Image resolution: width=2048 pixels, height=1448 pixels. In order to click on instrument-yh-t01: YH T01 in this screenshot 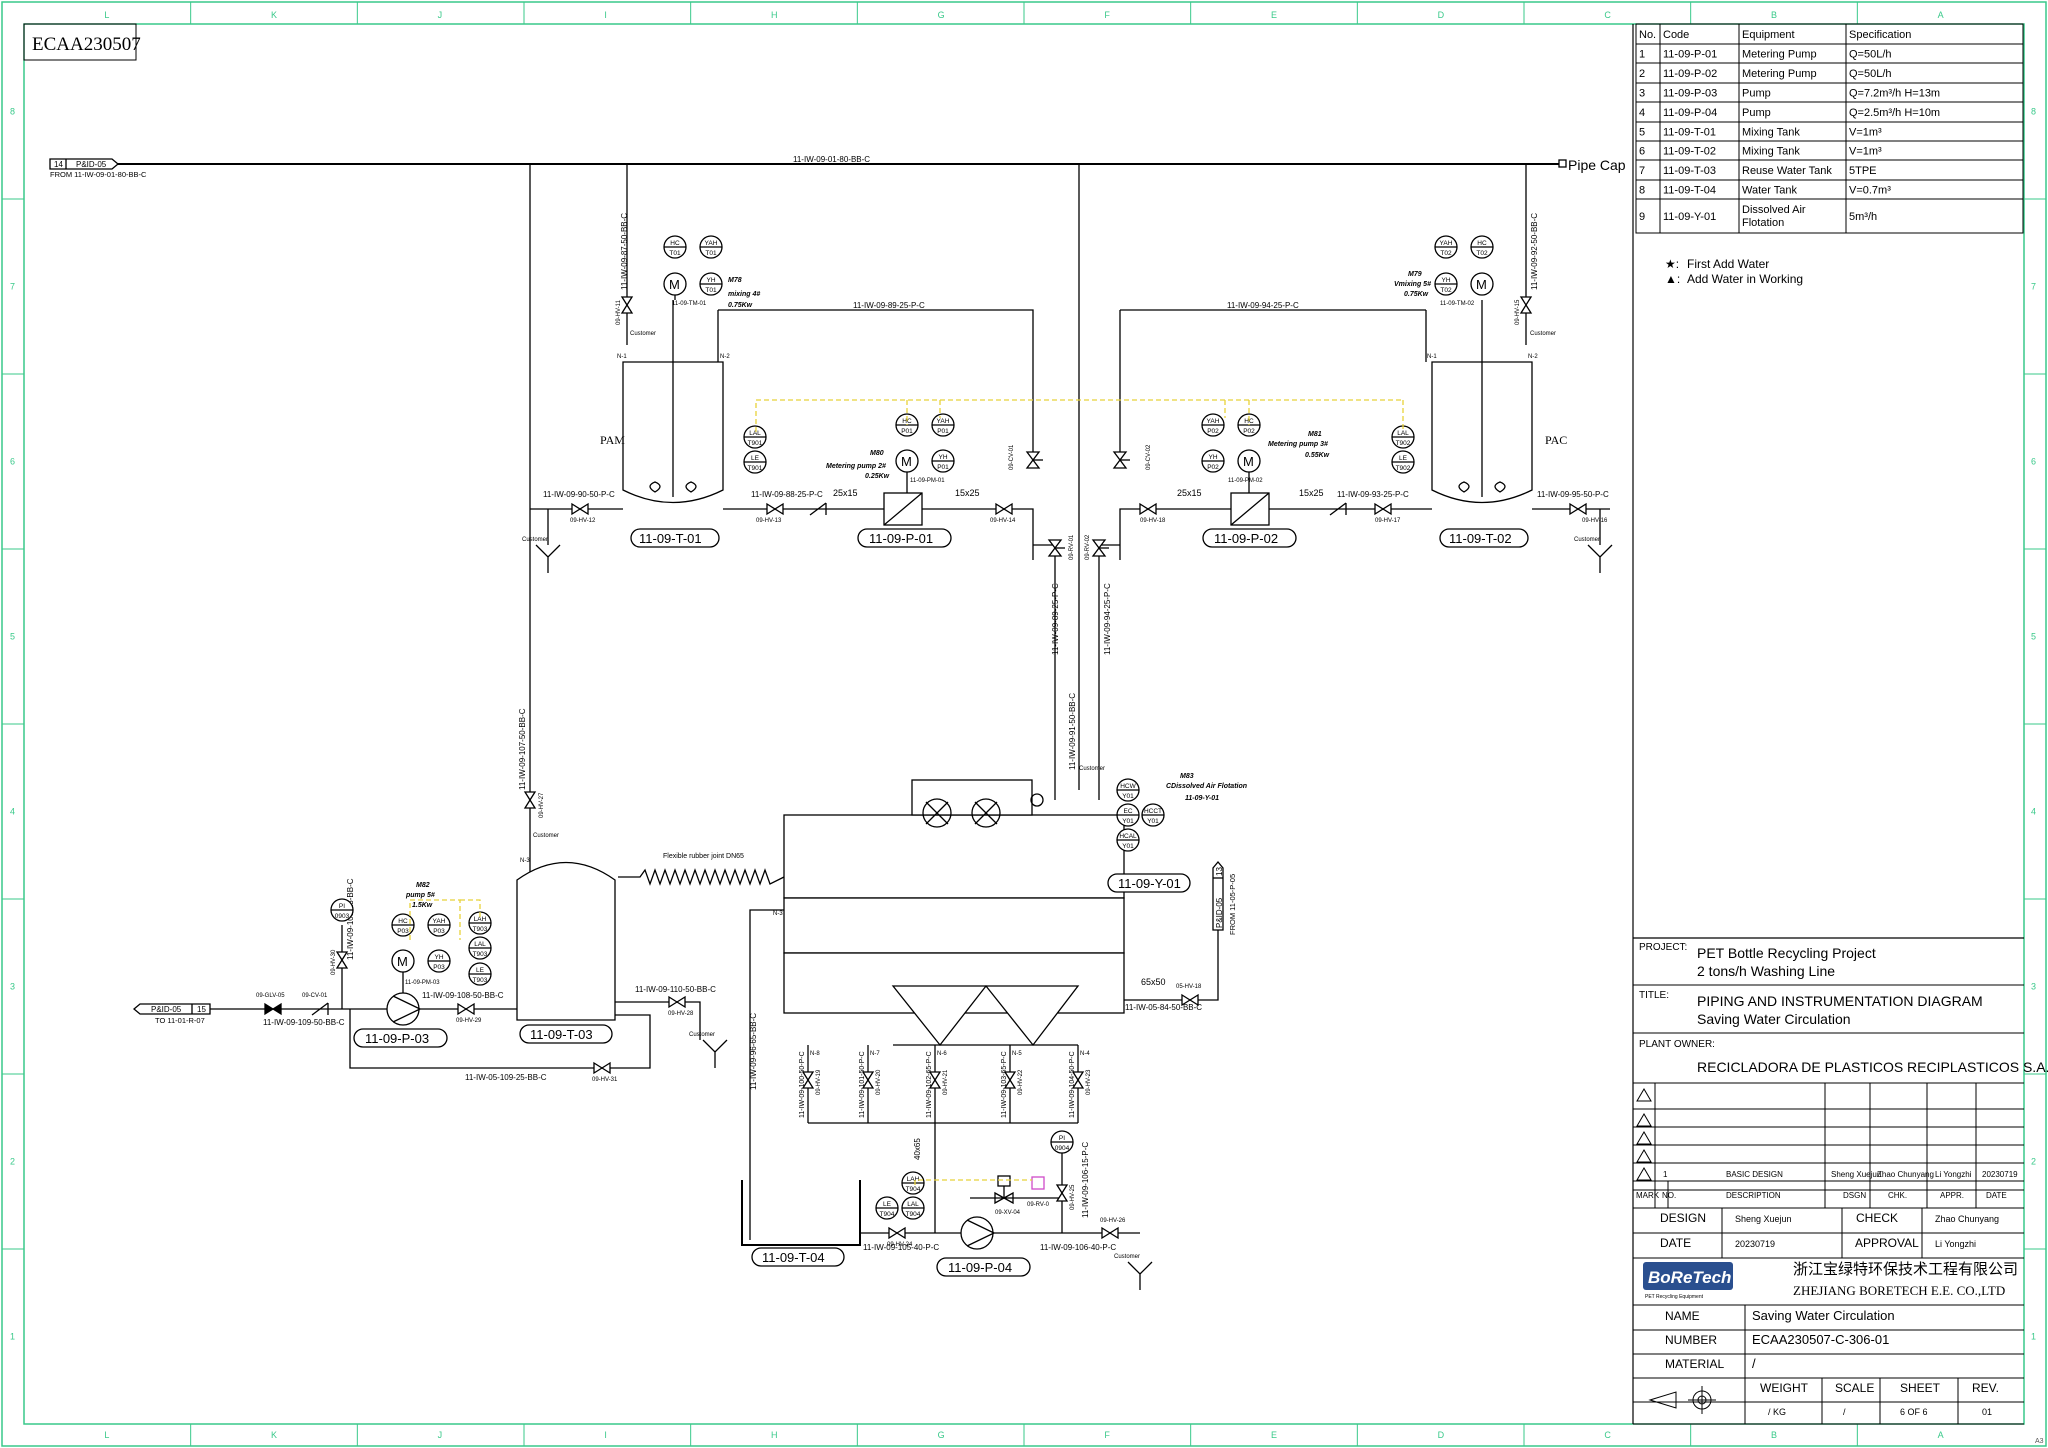, I will do `click(711, 284)`.